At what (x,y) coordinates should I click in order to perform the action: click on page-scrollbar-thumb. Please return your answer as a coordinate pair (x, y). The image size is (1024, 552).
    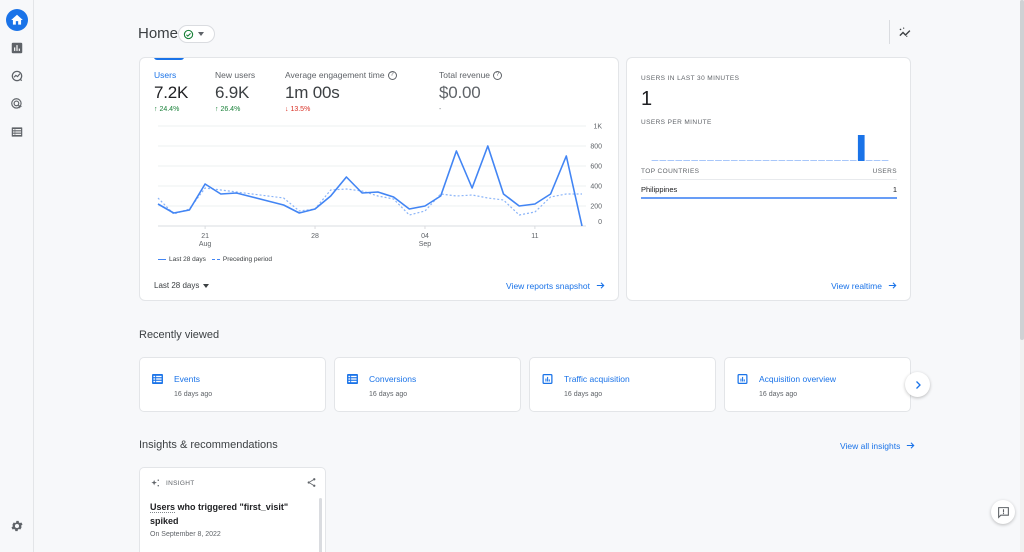
    Looking at the image, I should click on (1022, 170).